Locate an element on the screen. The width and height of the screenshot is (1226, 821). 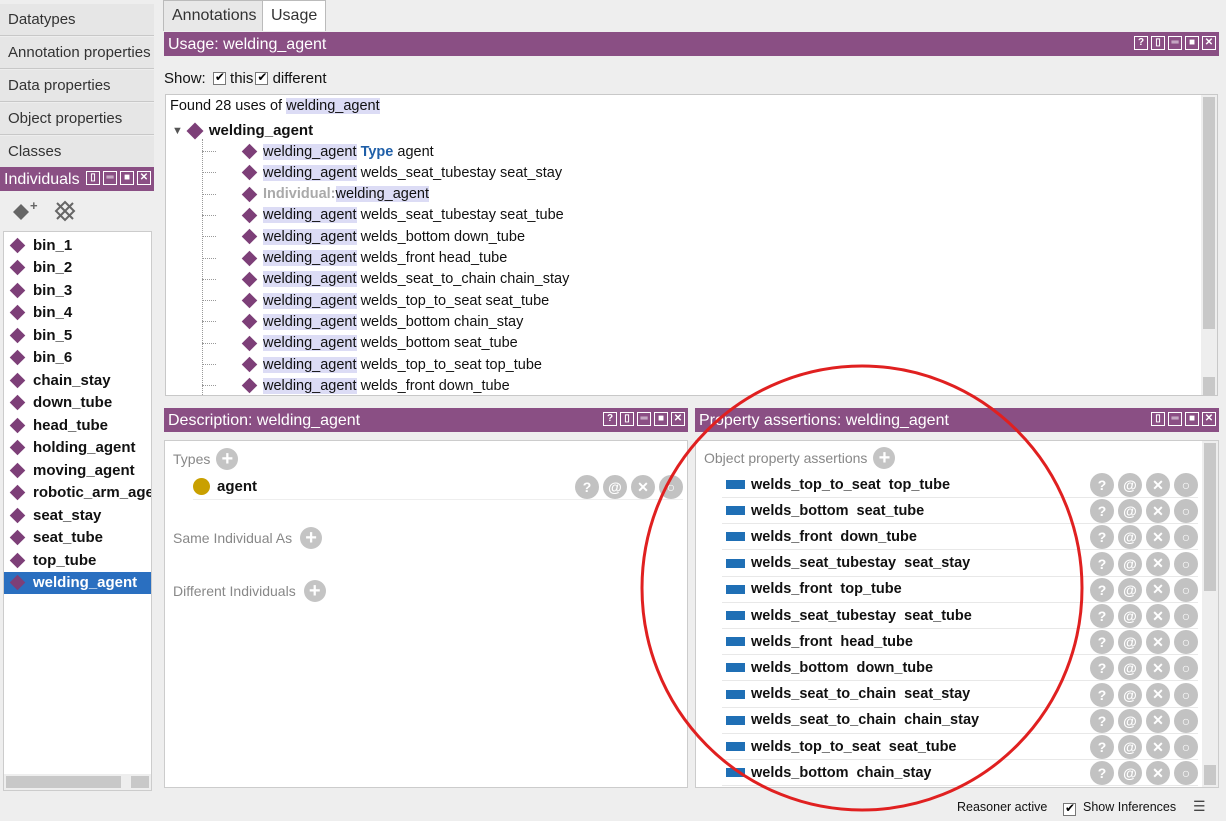
individual-item: chain_stay is located at coordinates (77, 380).